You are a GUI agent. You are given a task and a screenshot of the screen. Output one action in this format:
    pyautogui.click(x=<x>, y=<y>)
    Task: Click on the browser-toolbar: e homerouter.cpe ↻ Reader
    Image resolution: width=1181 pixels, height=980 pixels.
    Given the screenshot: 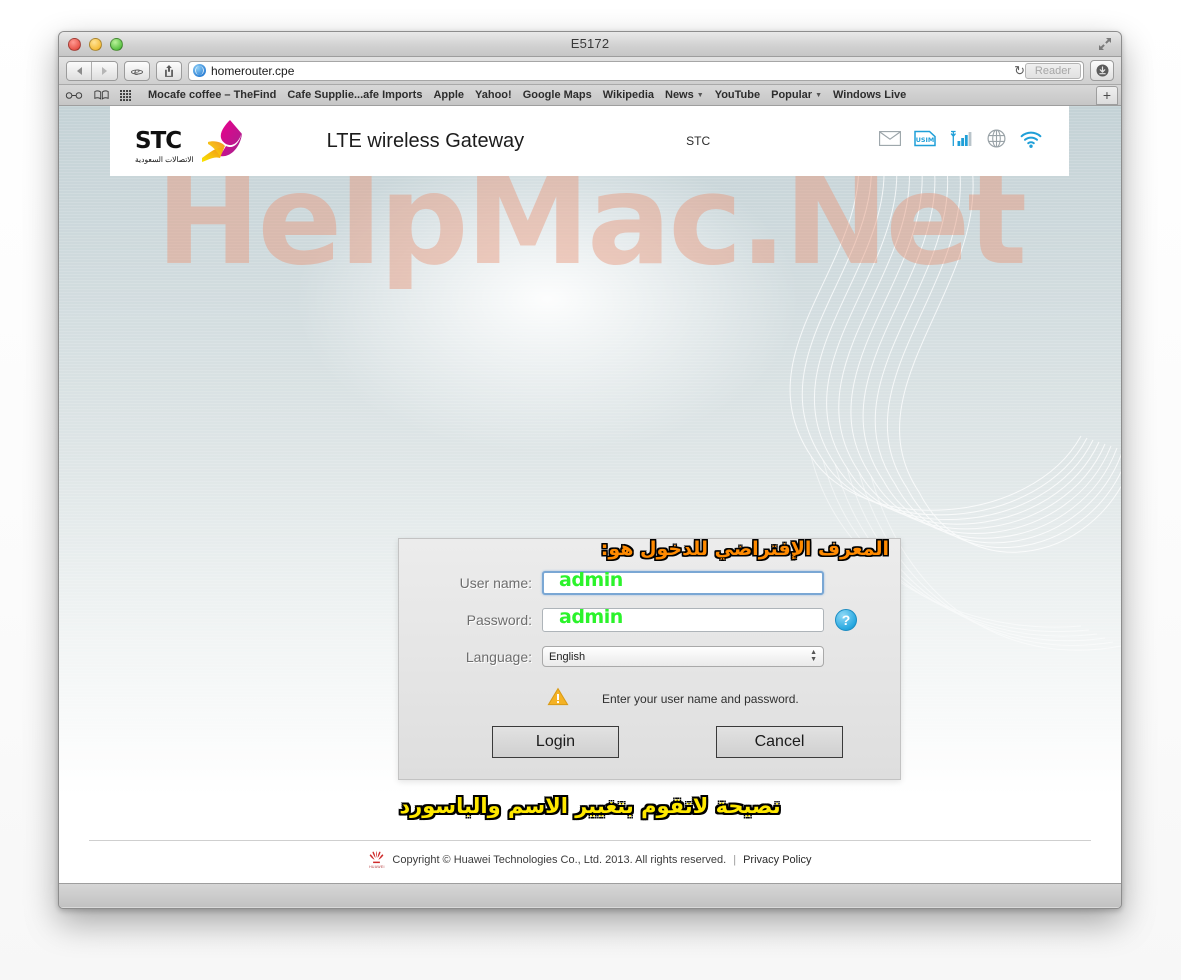 What is the action you would take?
    pyautogui.click(x=590, y=71)
    